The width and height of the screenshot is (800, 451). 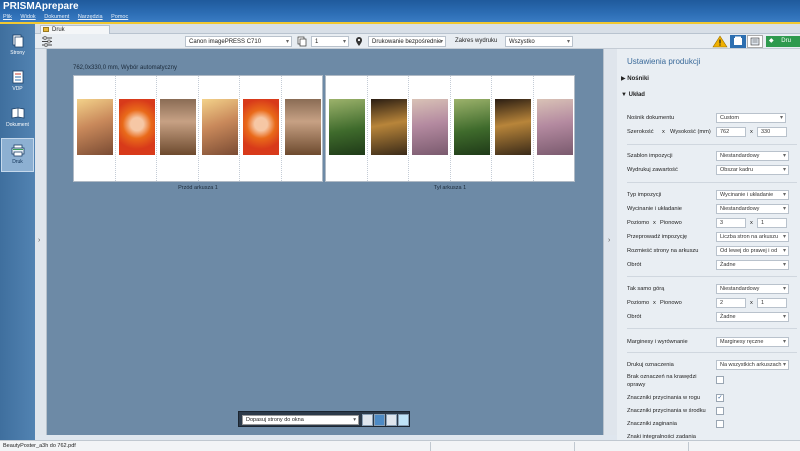 I want to click on margins-label: Marginesy i wyrównanie, so click(x=657, y=342).